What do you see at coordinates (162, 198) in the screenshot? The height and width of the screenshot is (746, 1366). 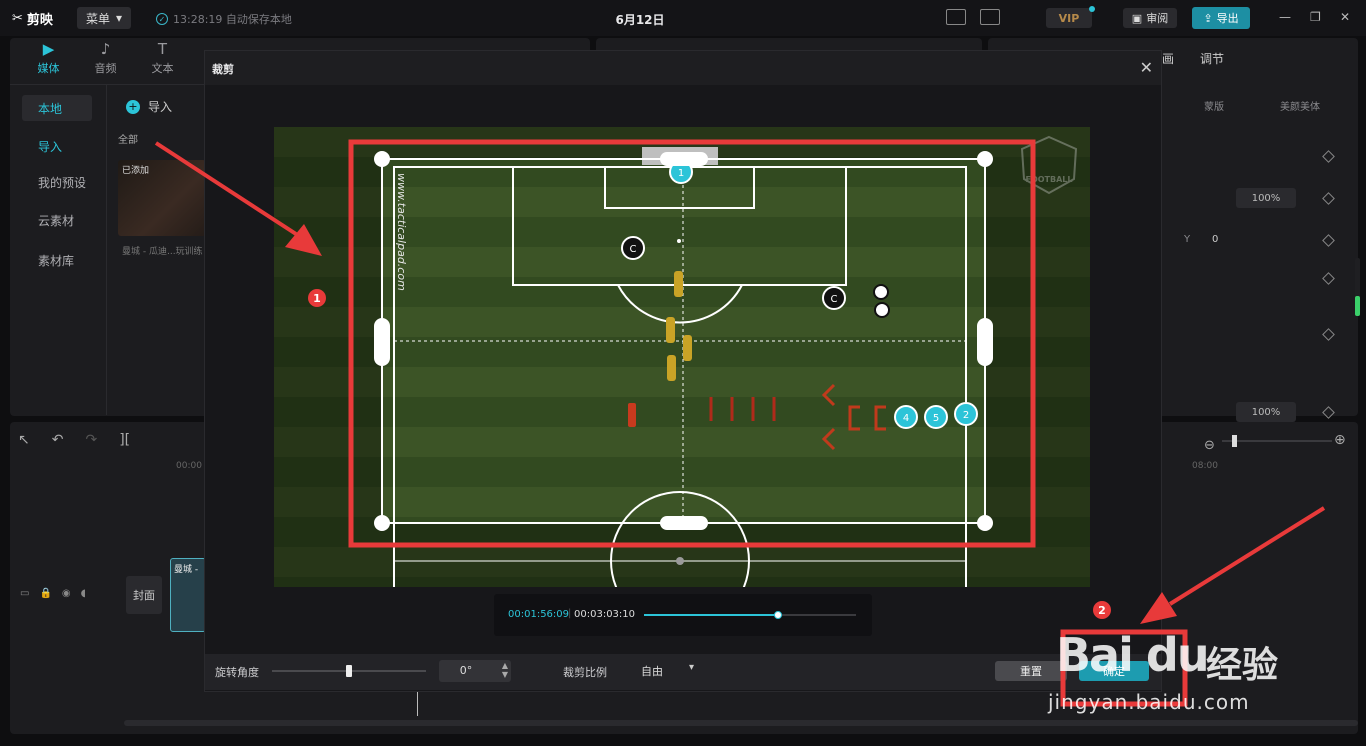 I see `media-thumbnail: 已添加` at bounding box center [162, 198].